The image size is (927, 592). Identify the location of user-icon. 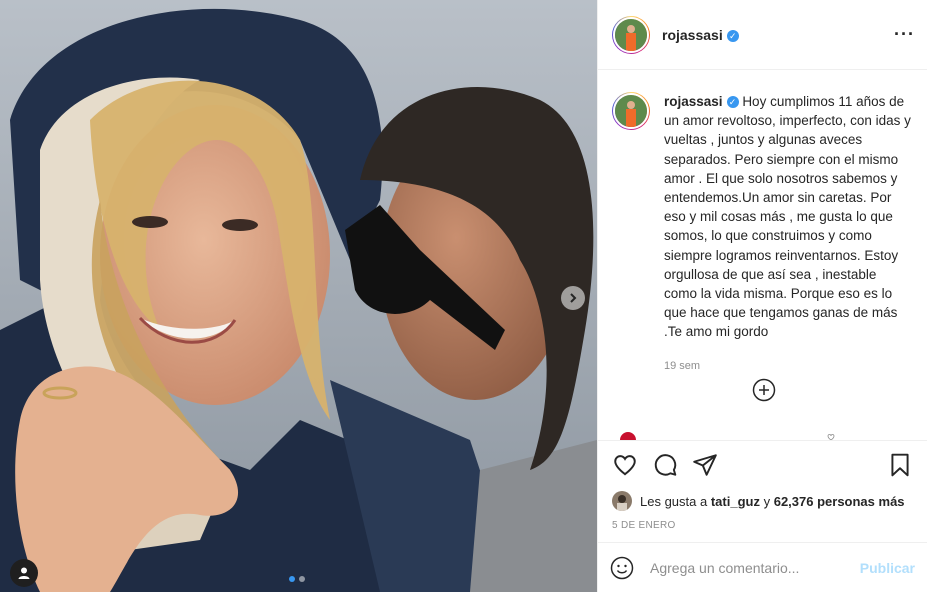
(24, 573).